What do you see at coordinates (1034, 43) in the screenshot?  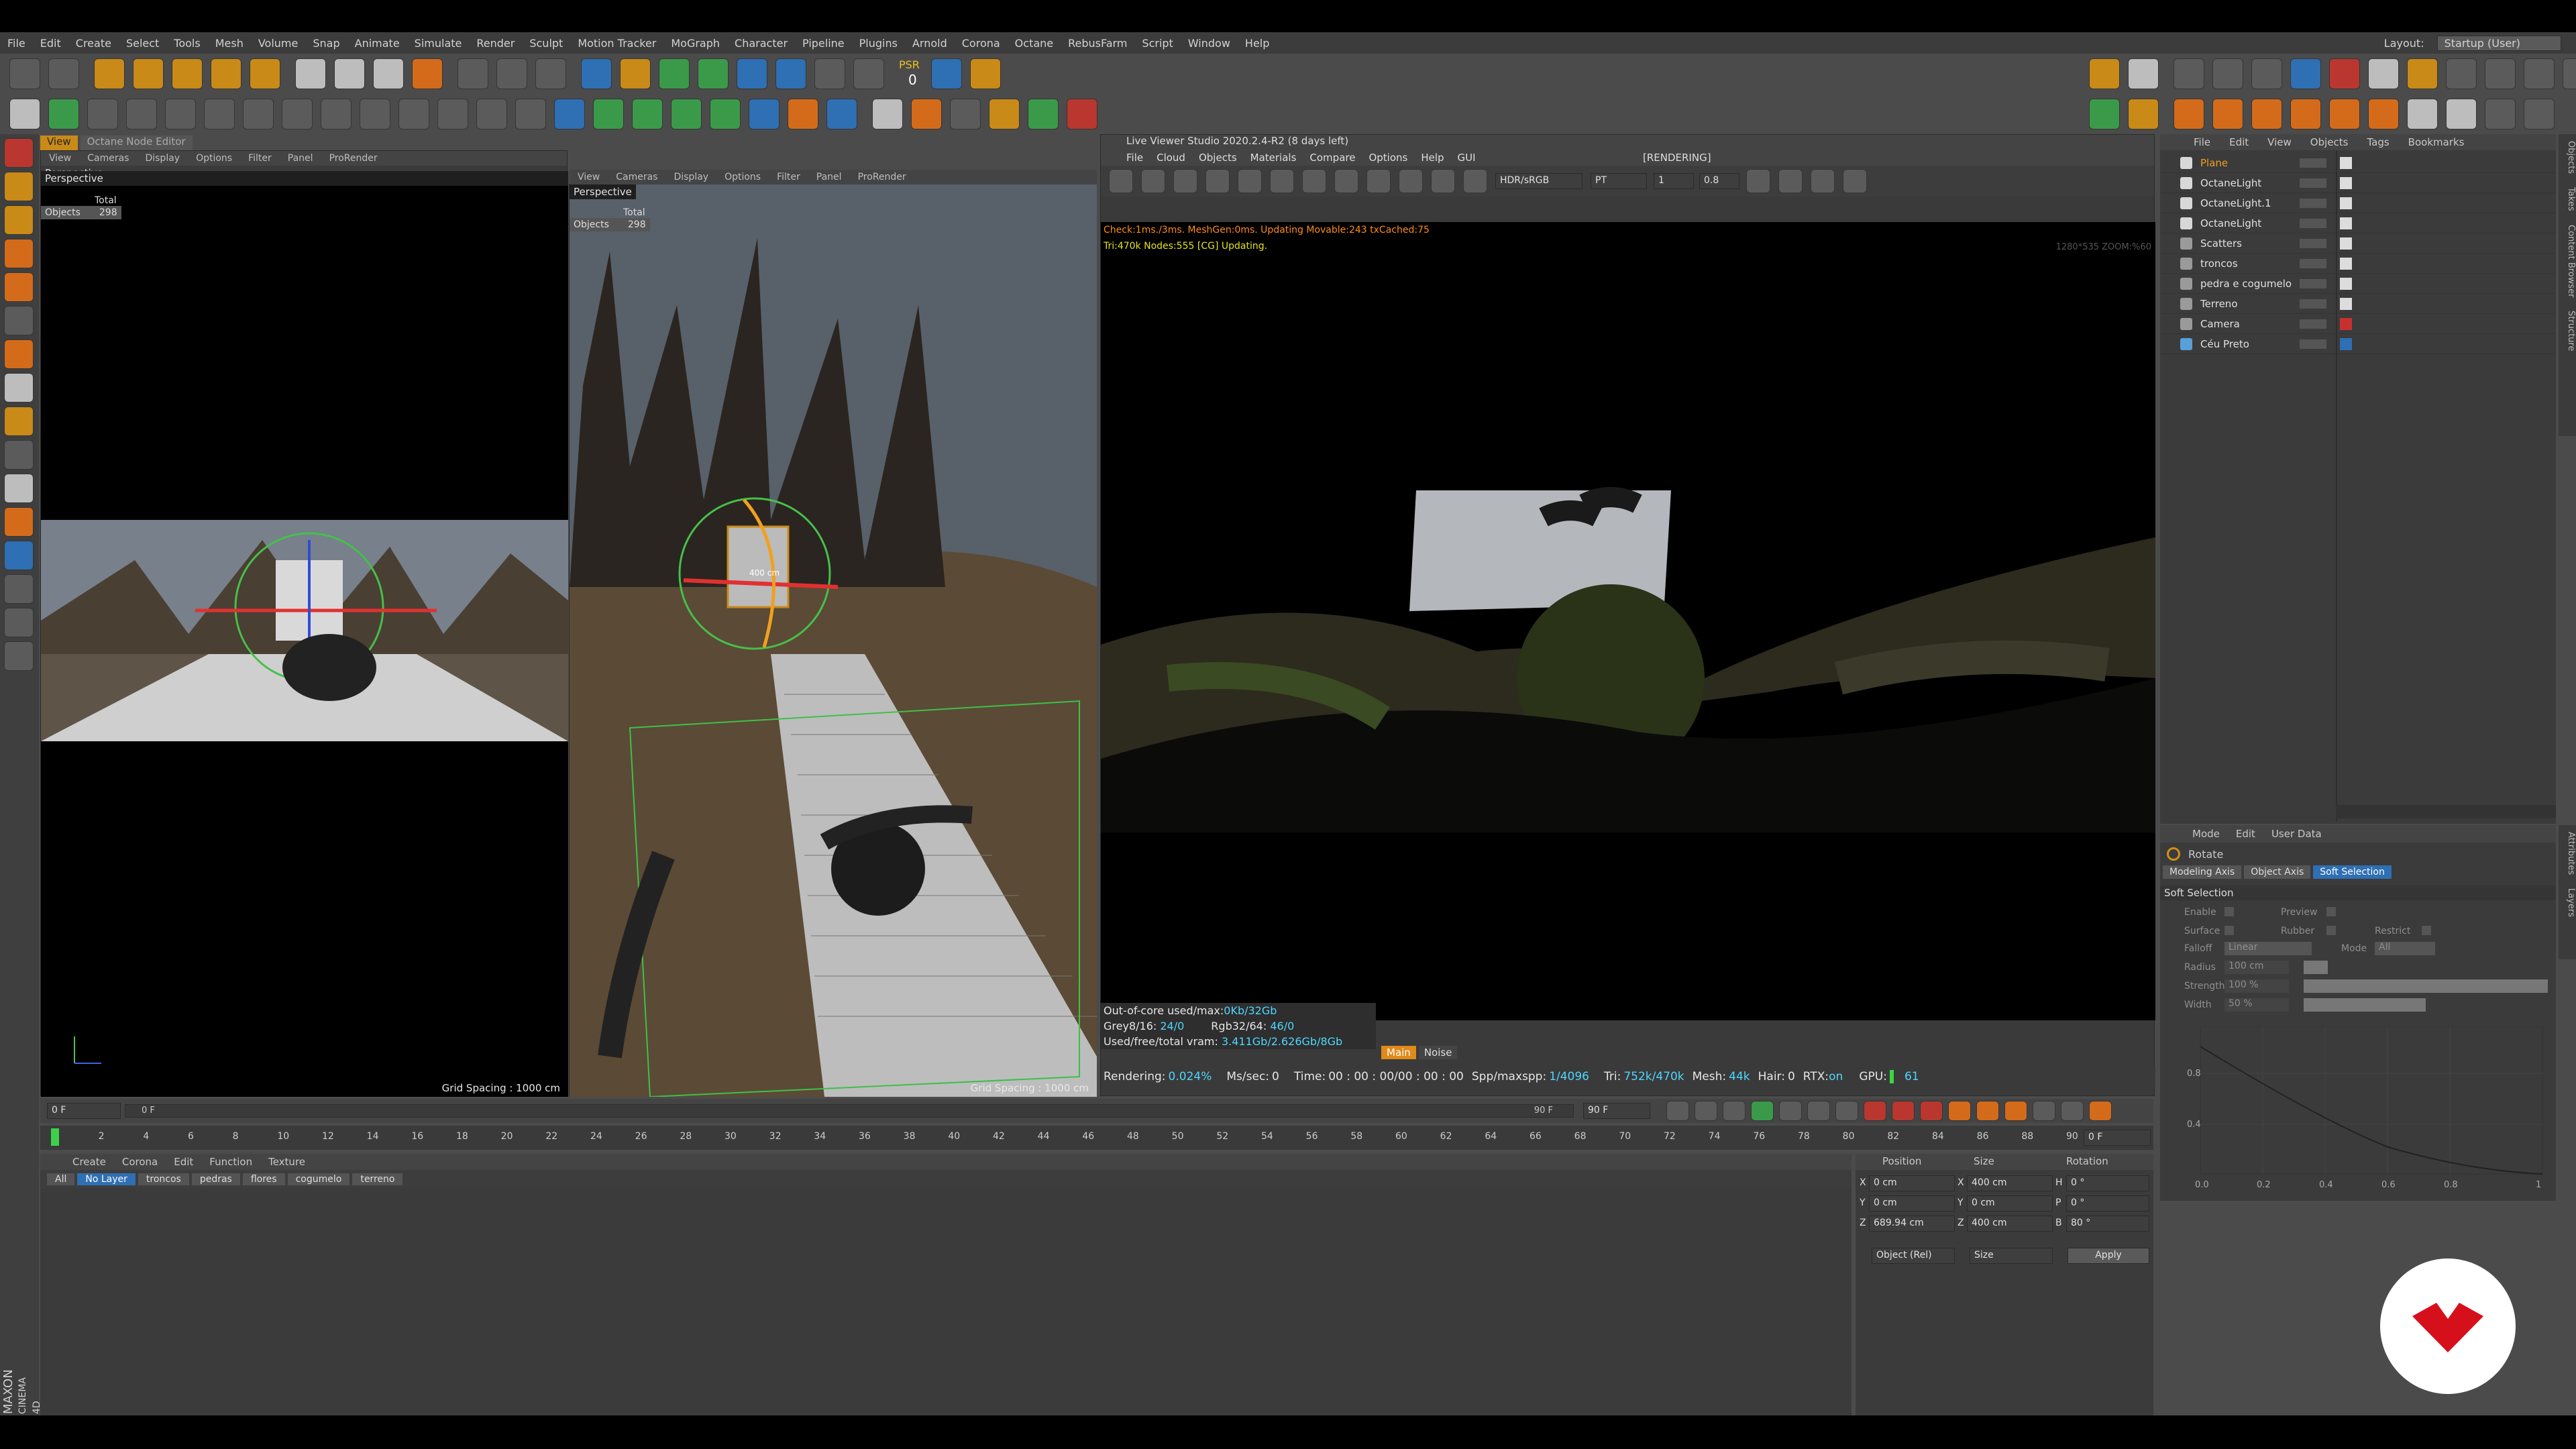 I see `menu-octane: Octane` at bounding box center [1034, 43].